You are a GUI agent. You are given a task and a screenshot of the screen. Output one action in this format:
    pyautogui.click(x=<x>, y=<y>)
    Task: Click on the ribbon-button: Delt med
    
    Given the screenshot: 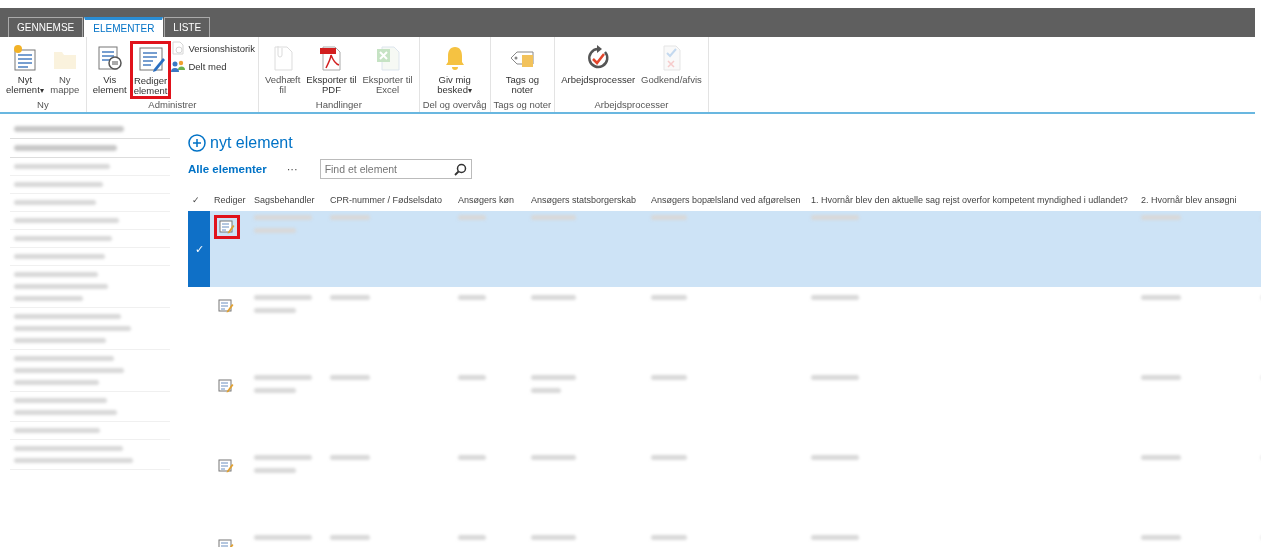 What is the action you would take?
    pyautogui.click(x=213, y=66)
    